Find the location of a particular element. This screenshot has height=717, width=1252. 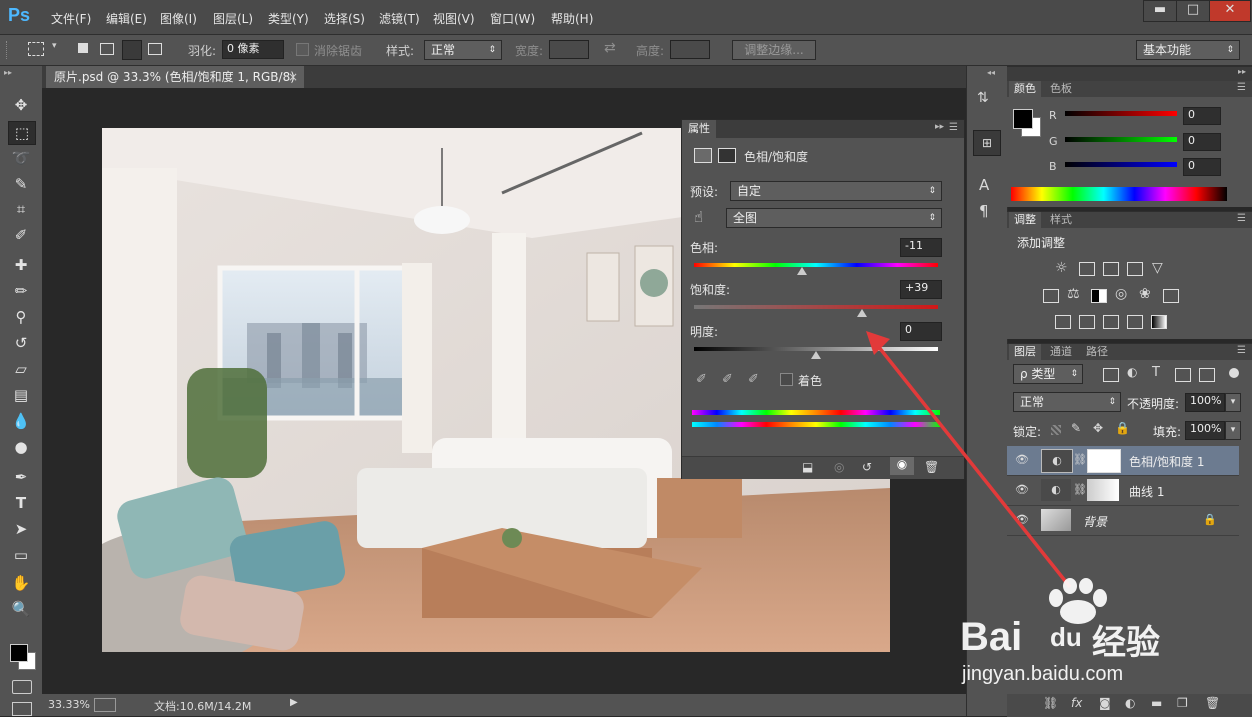

selective-color-icon is located at coordinates (1135, 322).